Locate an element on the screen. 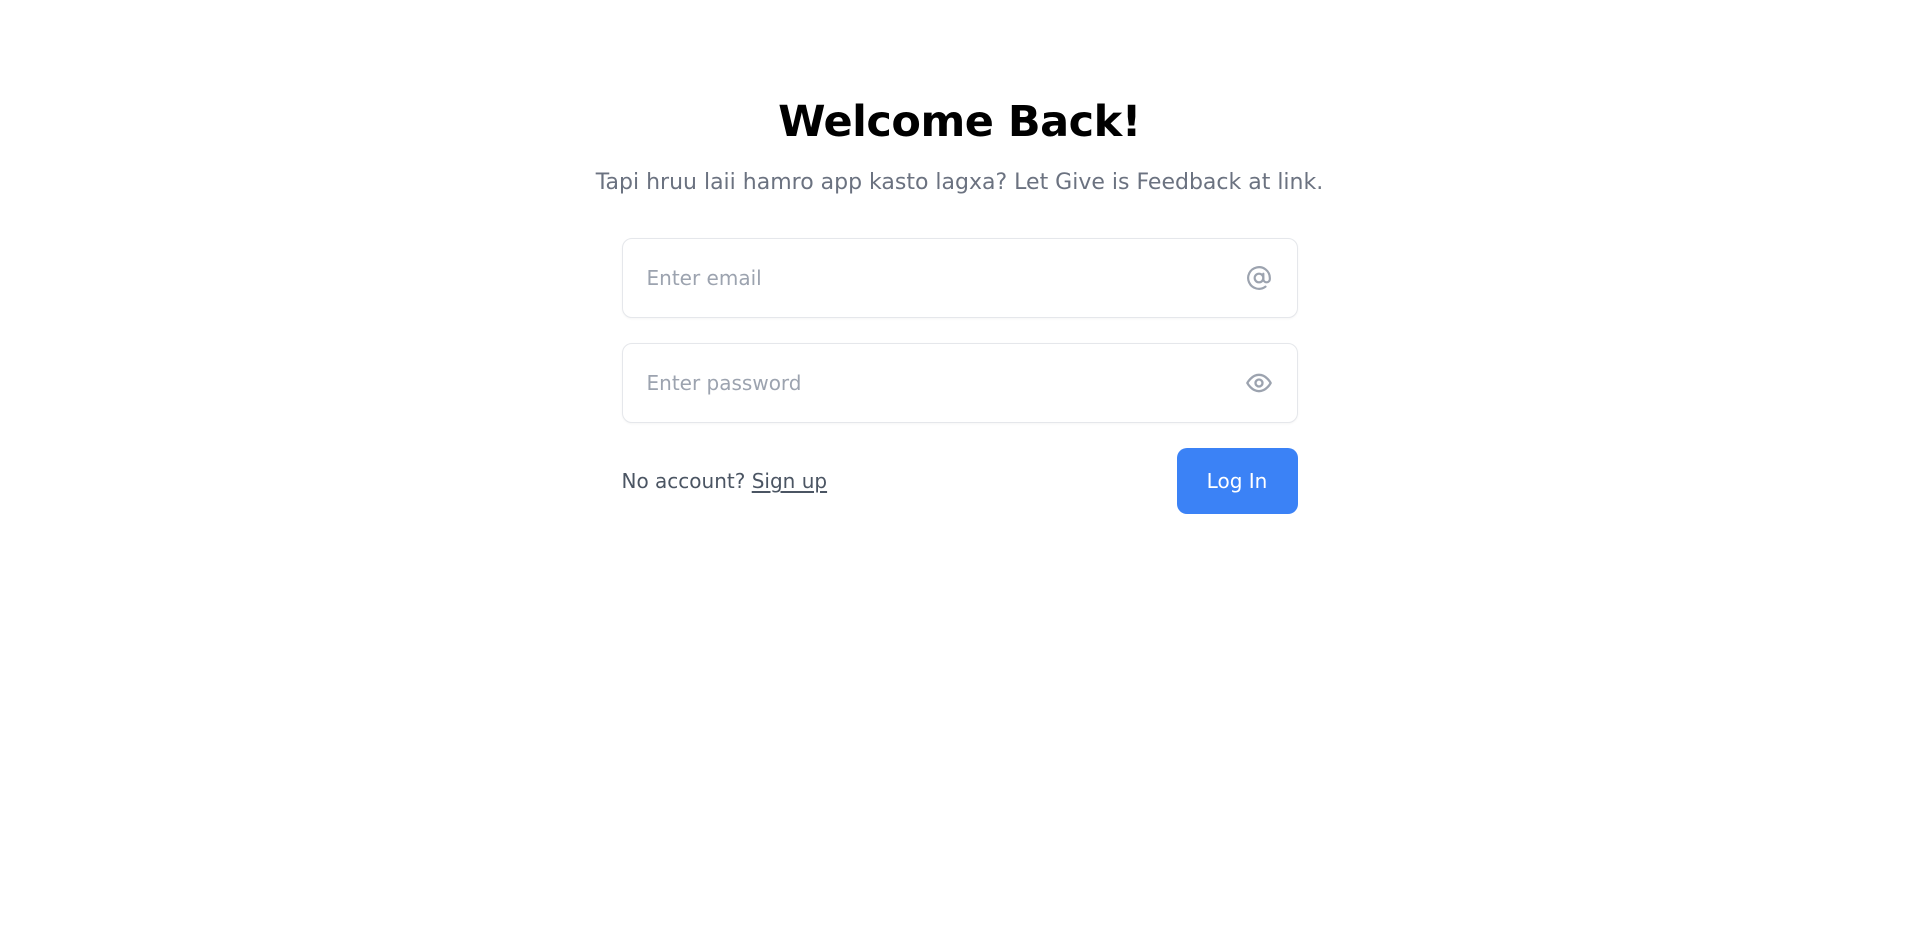 The width and height of the screenshot is (1919, 940). signup-link: Sign up is located at coordinates (789, 481).